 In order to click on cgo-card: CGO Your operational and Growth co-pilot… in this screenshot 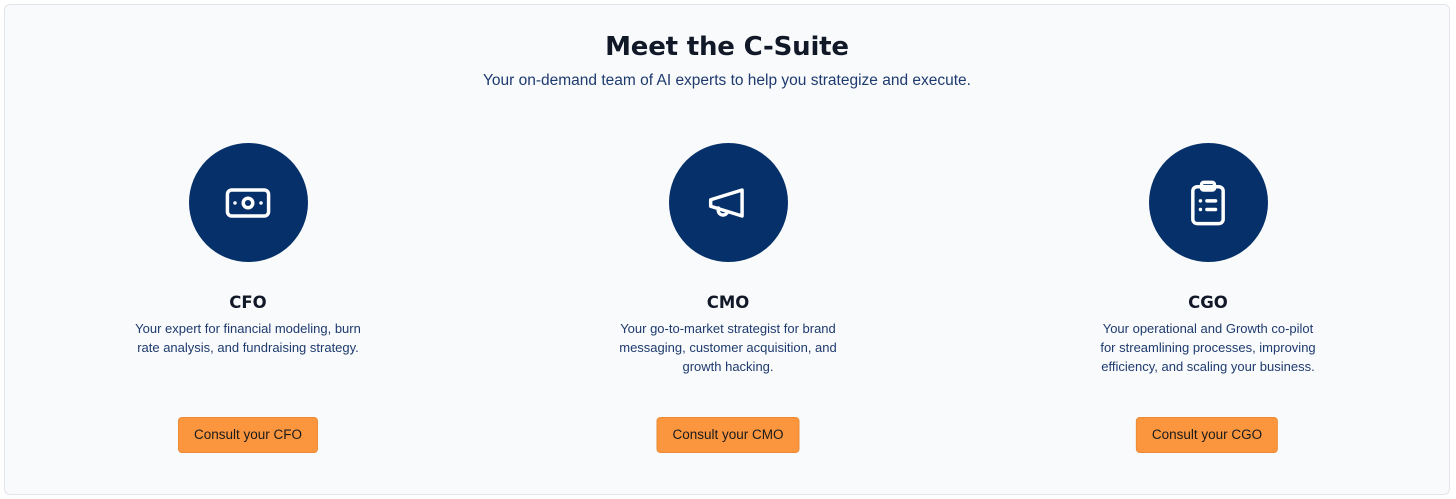, I will do `click(1208, 259)`.